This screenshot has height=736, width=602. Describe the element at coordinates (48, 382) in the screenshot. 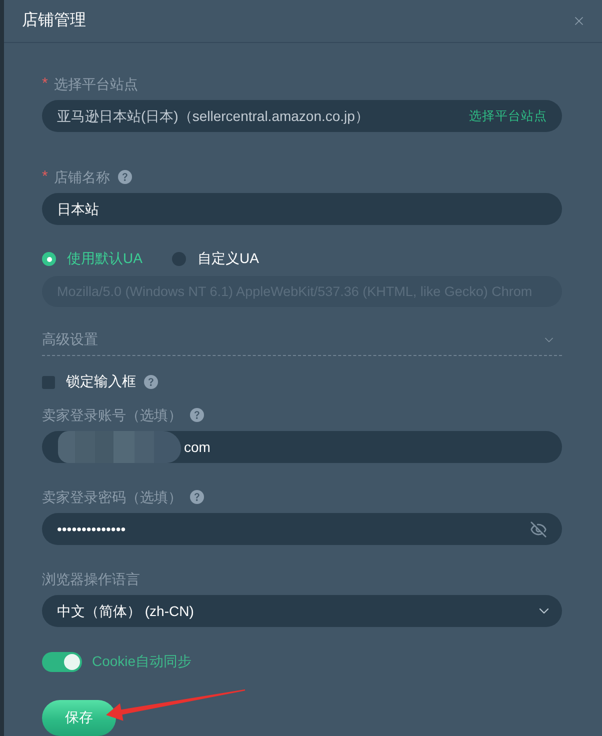

I see `checkbox` at that location.